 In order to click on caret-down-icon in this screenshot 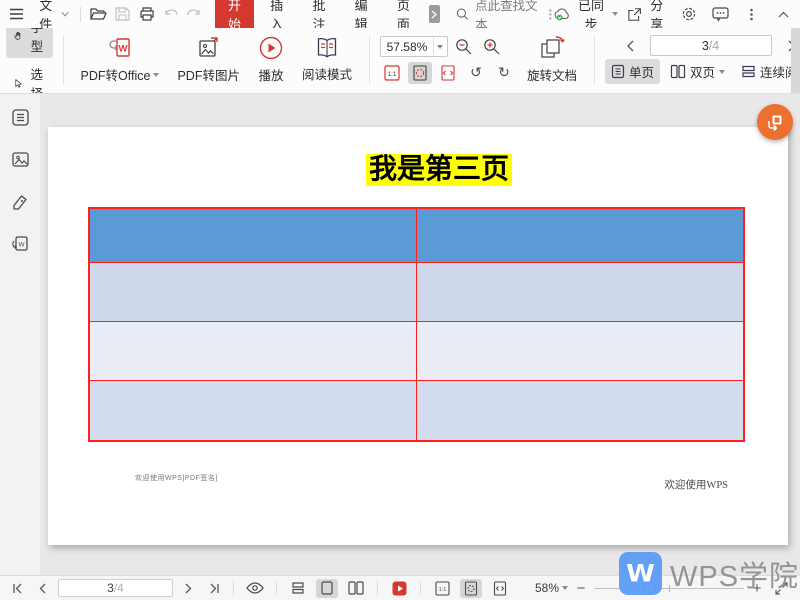, I will do `click(440, 46)`.